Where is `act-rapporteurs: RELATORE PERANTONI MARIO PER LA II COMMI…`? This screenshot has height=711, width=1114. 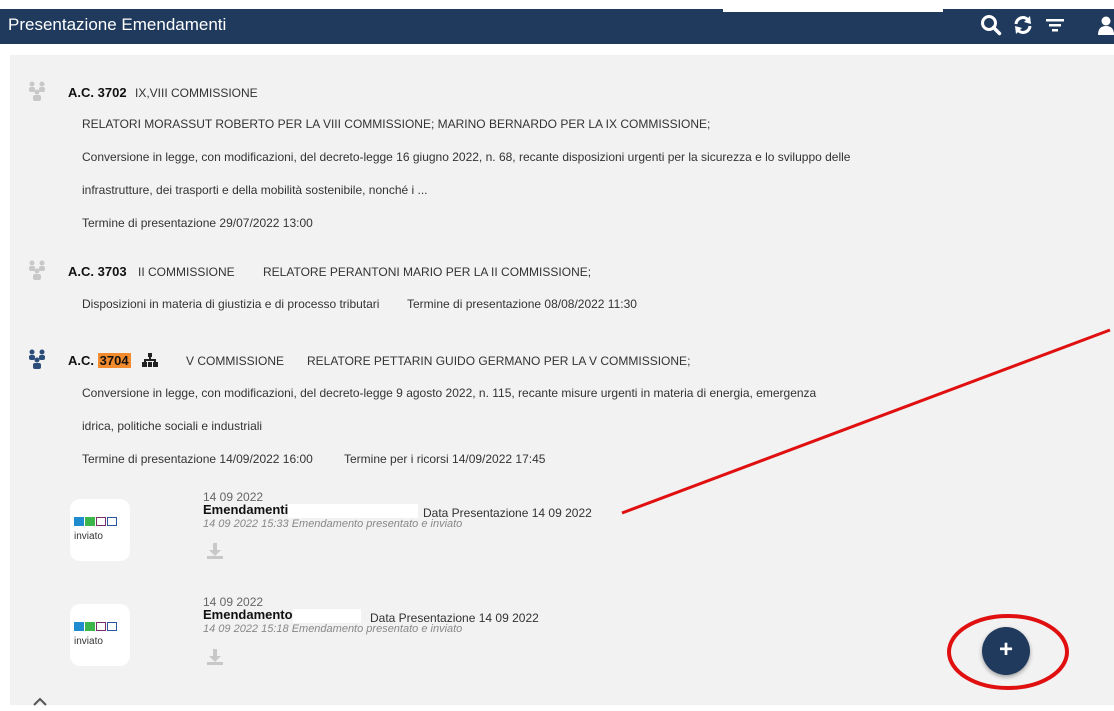 act-rapporteurs: RELATORE PERANTONI MARIO PER LA II COMMI… is located at coordinates (427, 272).